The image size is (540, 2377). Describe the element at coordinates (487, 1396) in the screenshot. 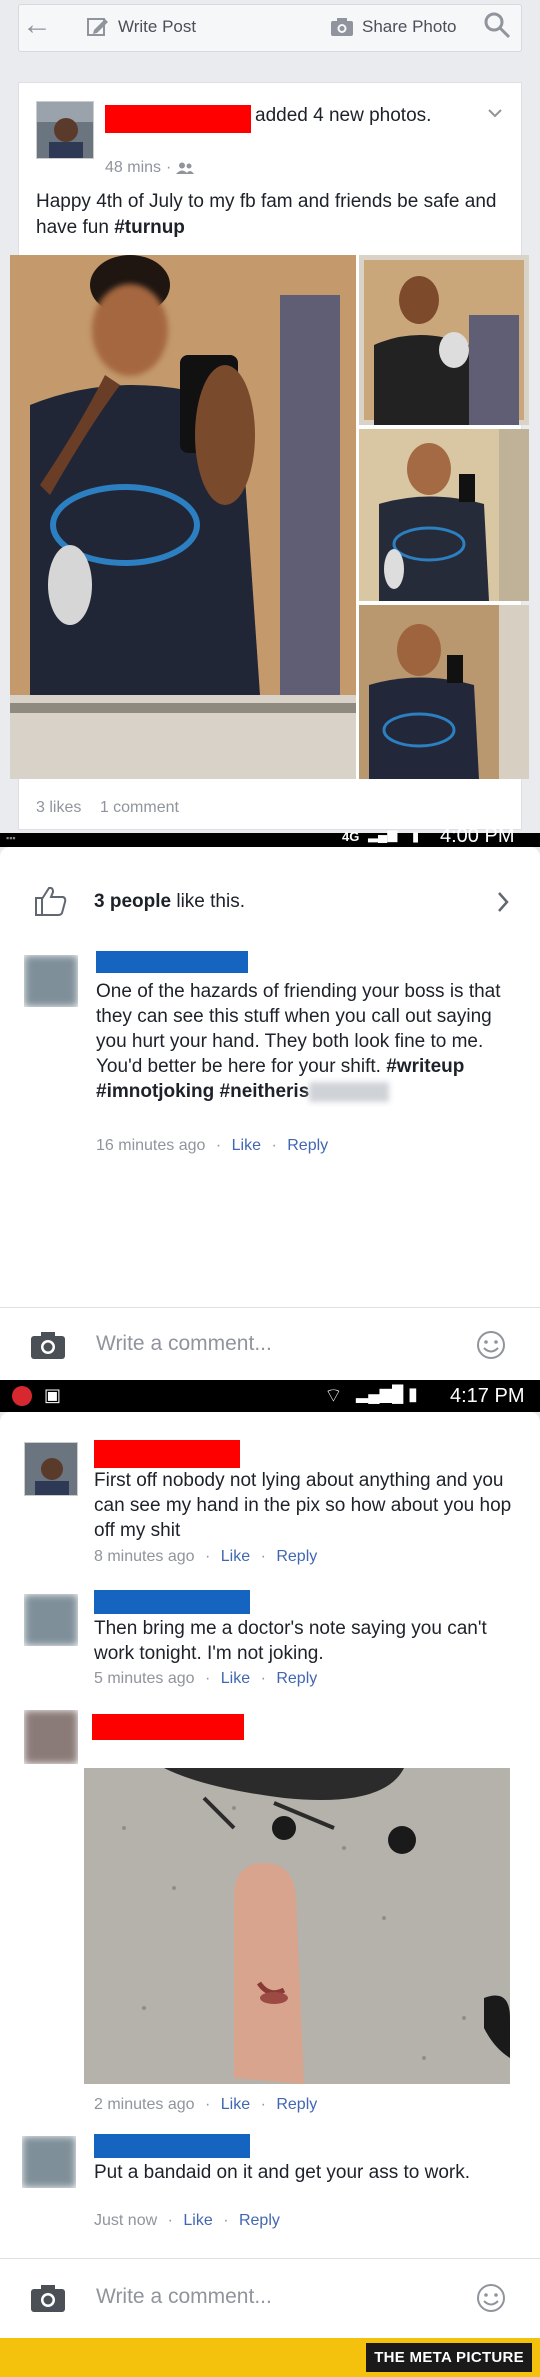

I see `status-time: 4:17 PM` at that location.